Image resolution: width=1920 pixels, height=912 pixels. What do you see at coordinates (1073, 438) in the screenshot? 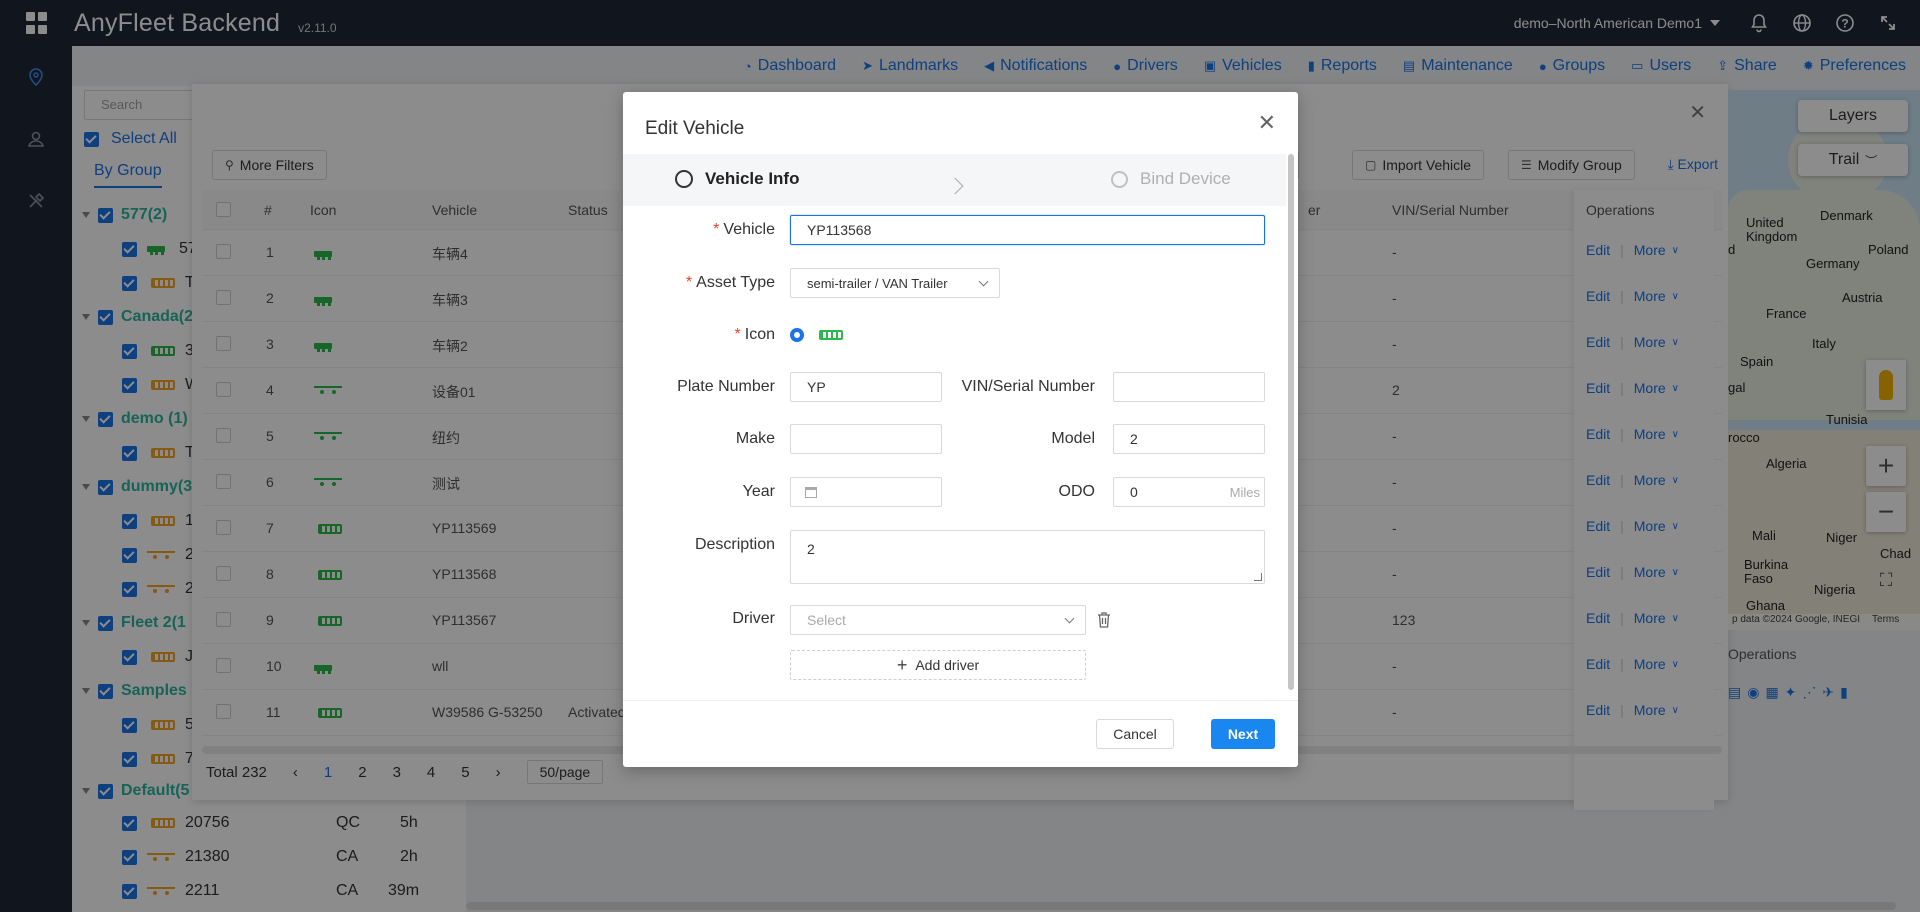
I see `model-label: Model` at bounding box center [1073, 438].